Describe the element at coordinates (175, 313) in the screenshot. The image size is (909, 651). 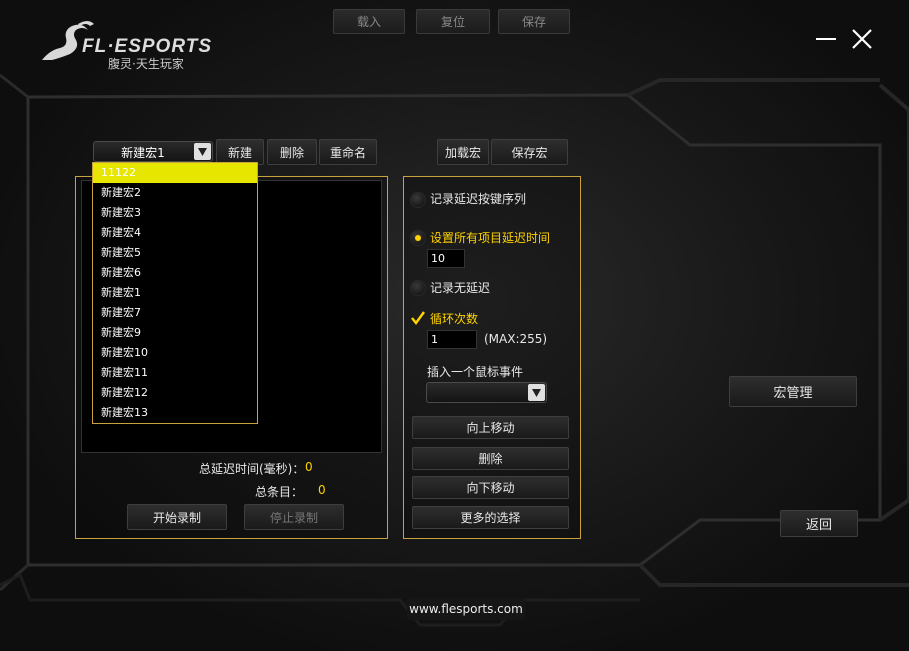
I see `dropdown-item: 新建宏7` at that location.